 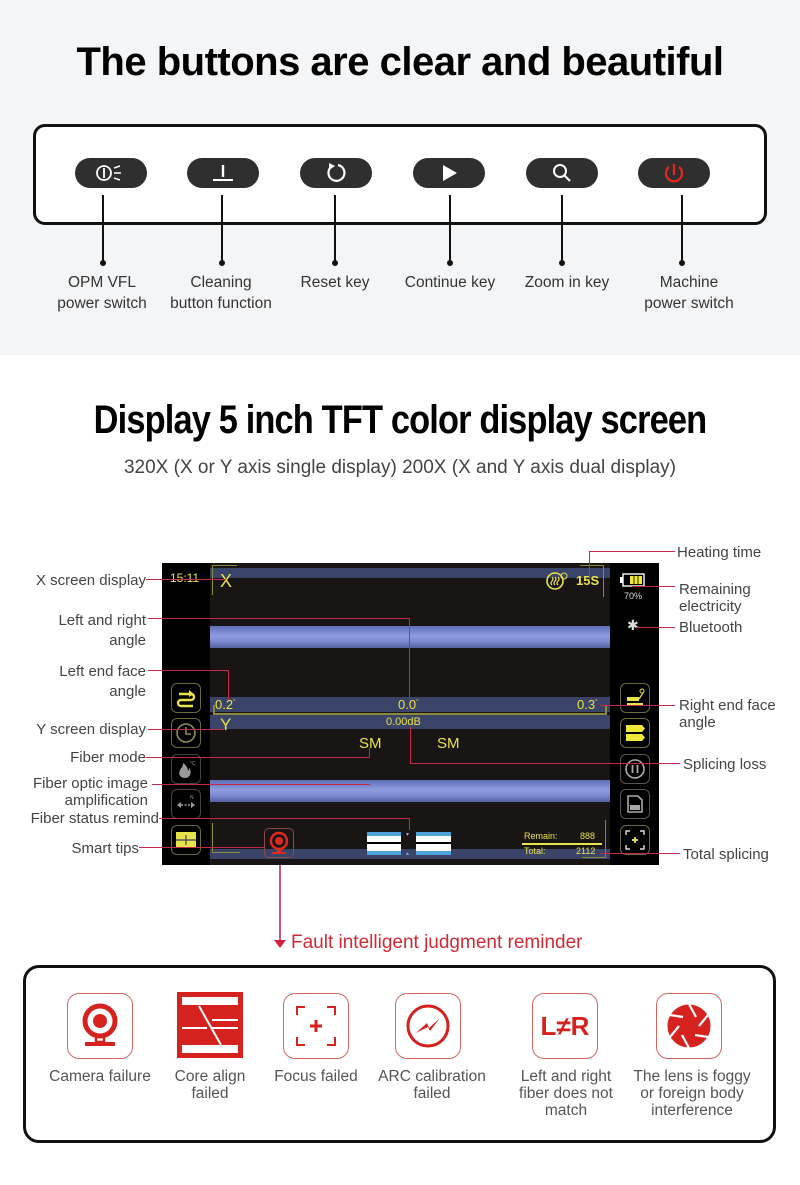 I want to click on key-label-power: Machine power switch, so click(x=689, y=293).